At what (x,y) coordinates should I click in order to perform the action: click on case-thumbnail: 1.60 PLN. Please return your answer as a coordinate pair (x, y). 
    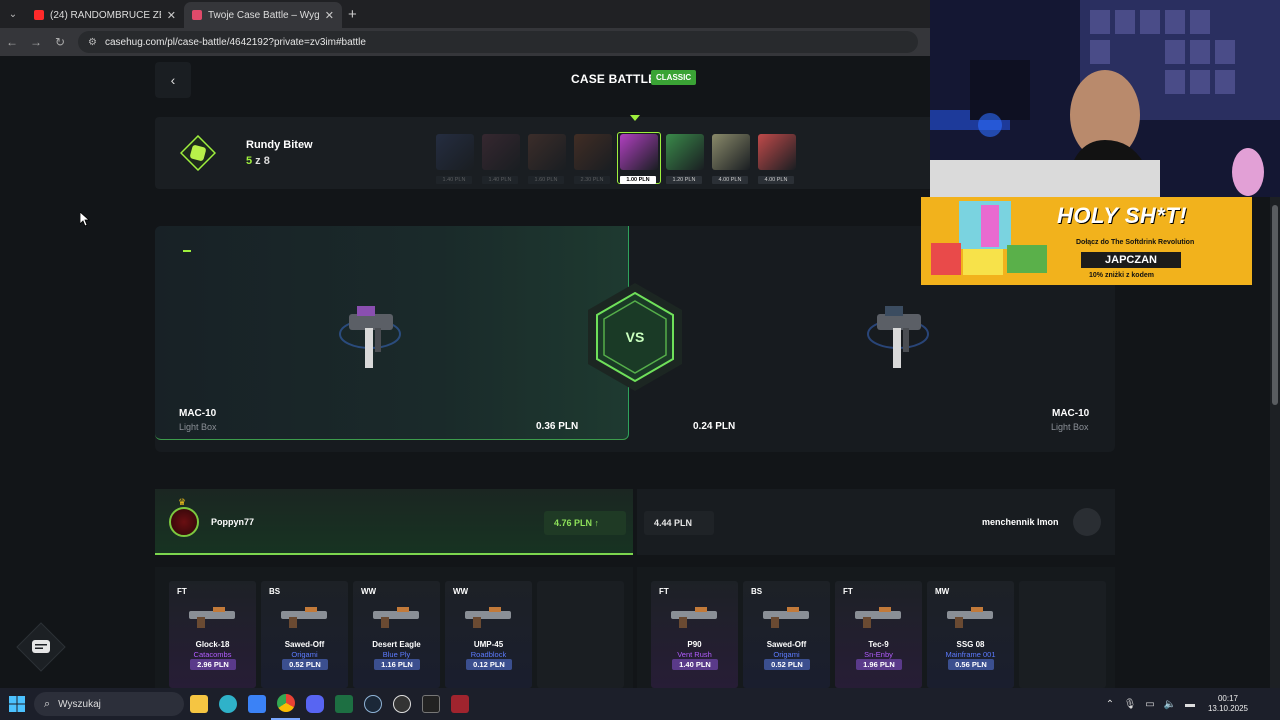
    Looking at the image, I should click on (548, 159).